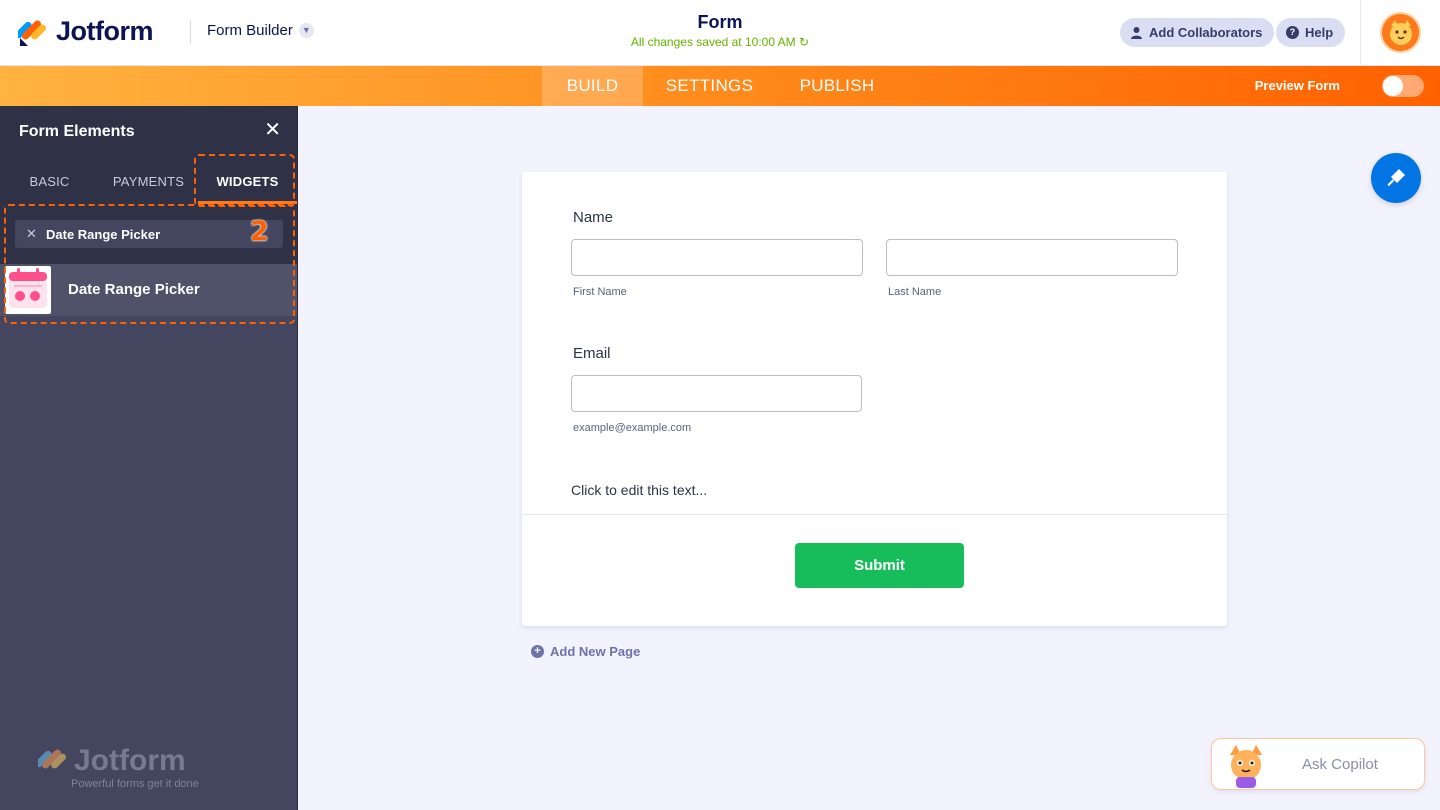 The width and height of the screenshot is (1440, 810). What do you see at coordinates (135, 784) in the screenshot?
I see `footer-tagline: Powerful forms get it done` at bounding box center [135, 784].